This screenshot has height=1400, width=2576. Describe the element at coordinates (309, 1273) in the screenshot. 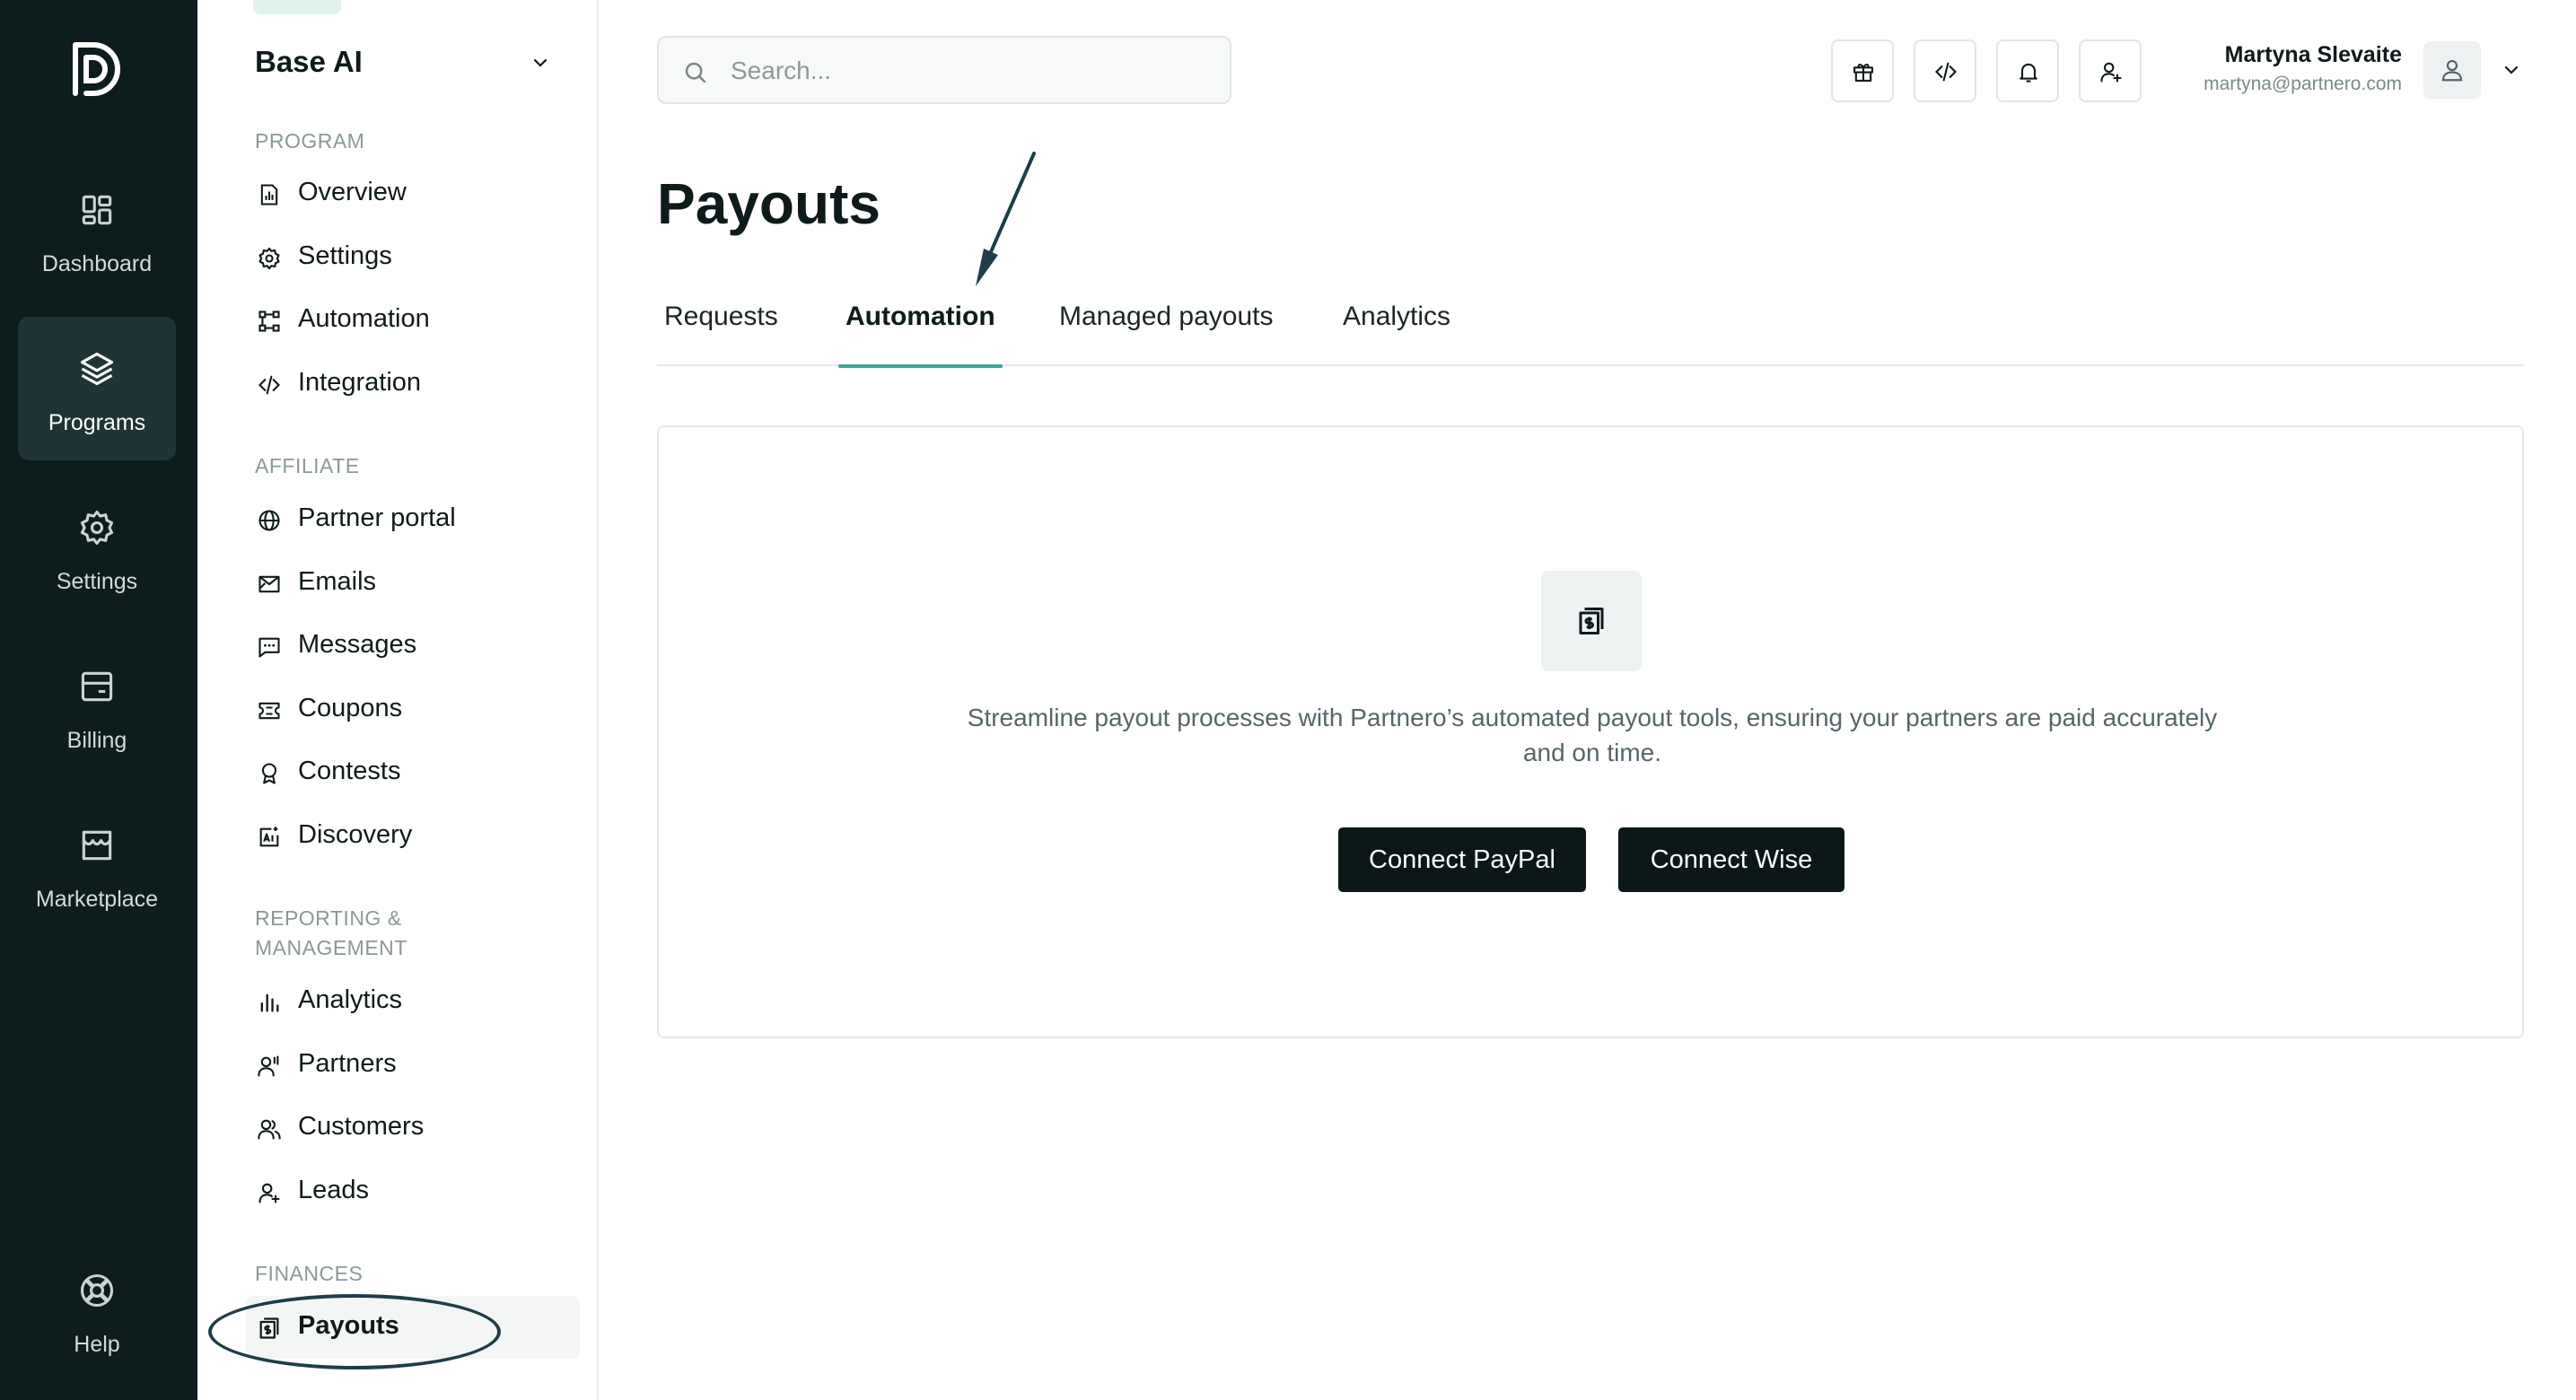

I see `section-heading-finances: FINANCES` at that location.